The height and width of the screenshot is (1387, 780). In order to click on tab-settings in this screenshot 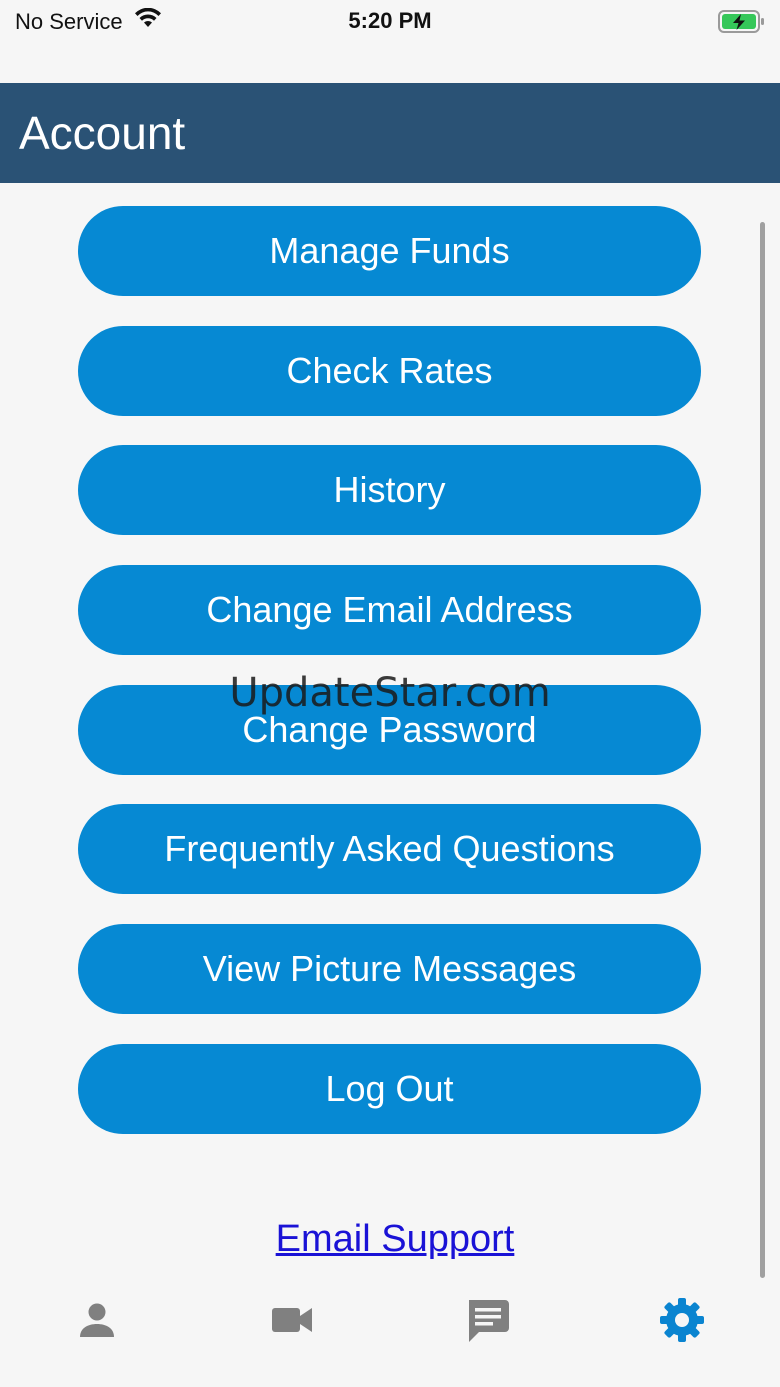, I will do `click(682, 1322)`.